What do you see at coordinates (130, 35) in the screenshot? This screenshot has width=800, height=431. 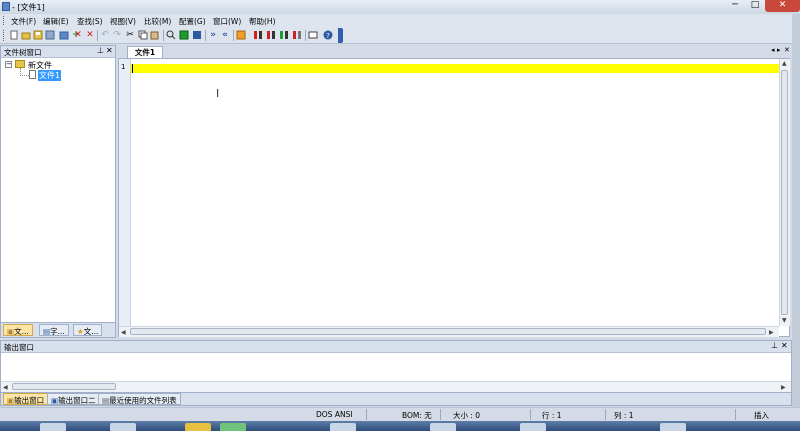 I see `cut-icon: ✂` at bounding box center [130, 35].